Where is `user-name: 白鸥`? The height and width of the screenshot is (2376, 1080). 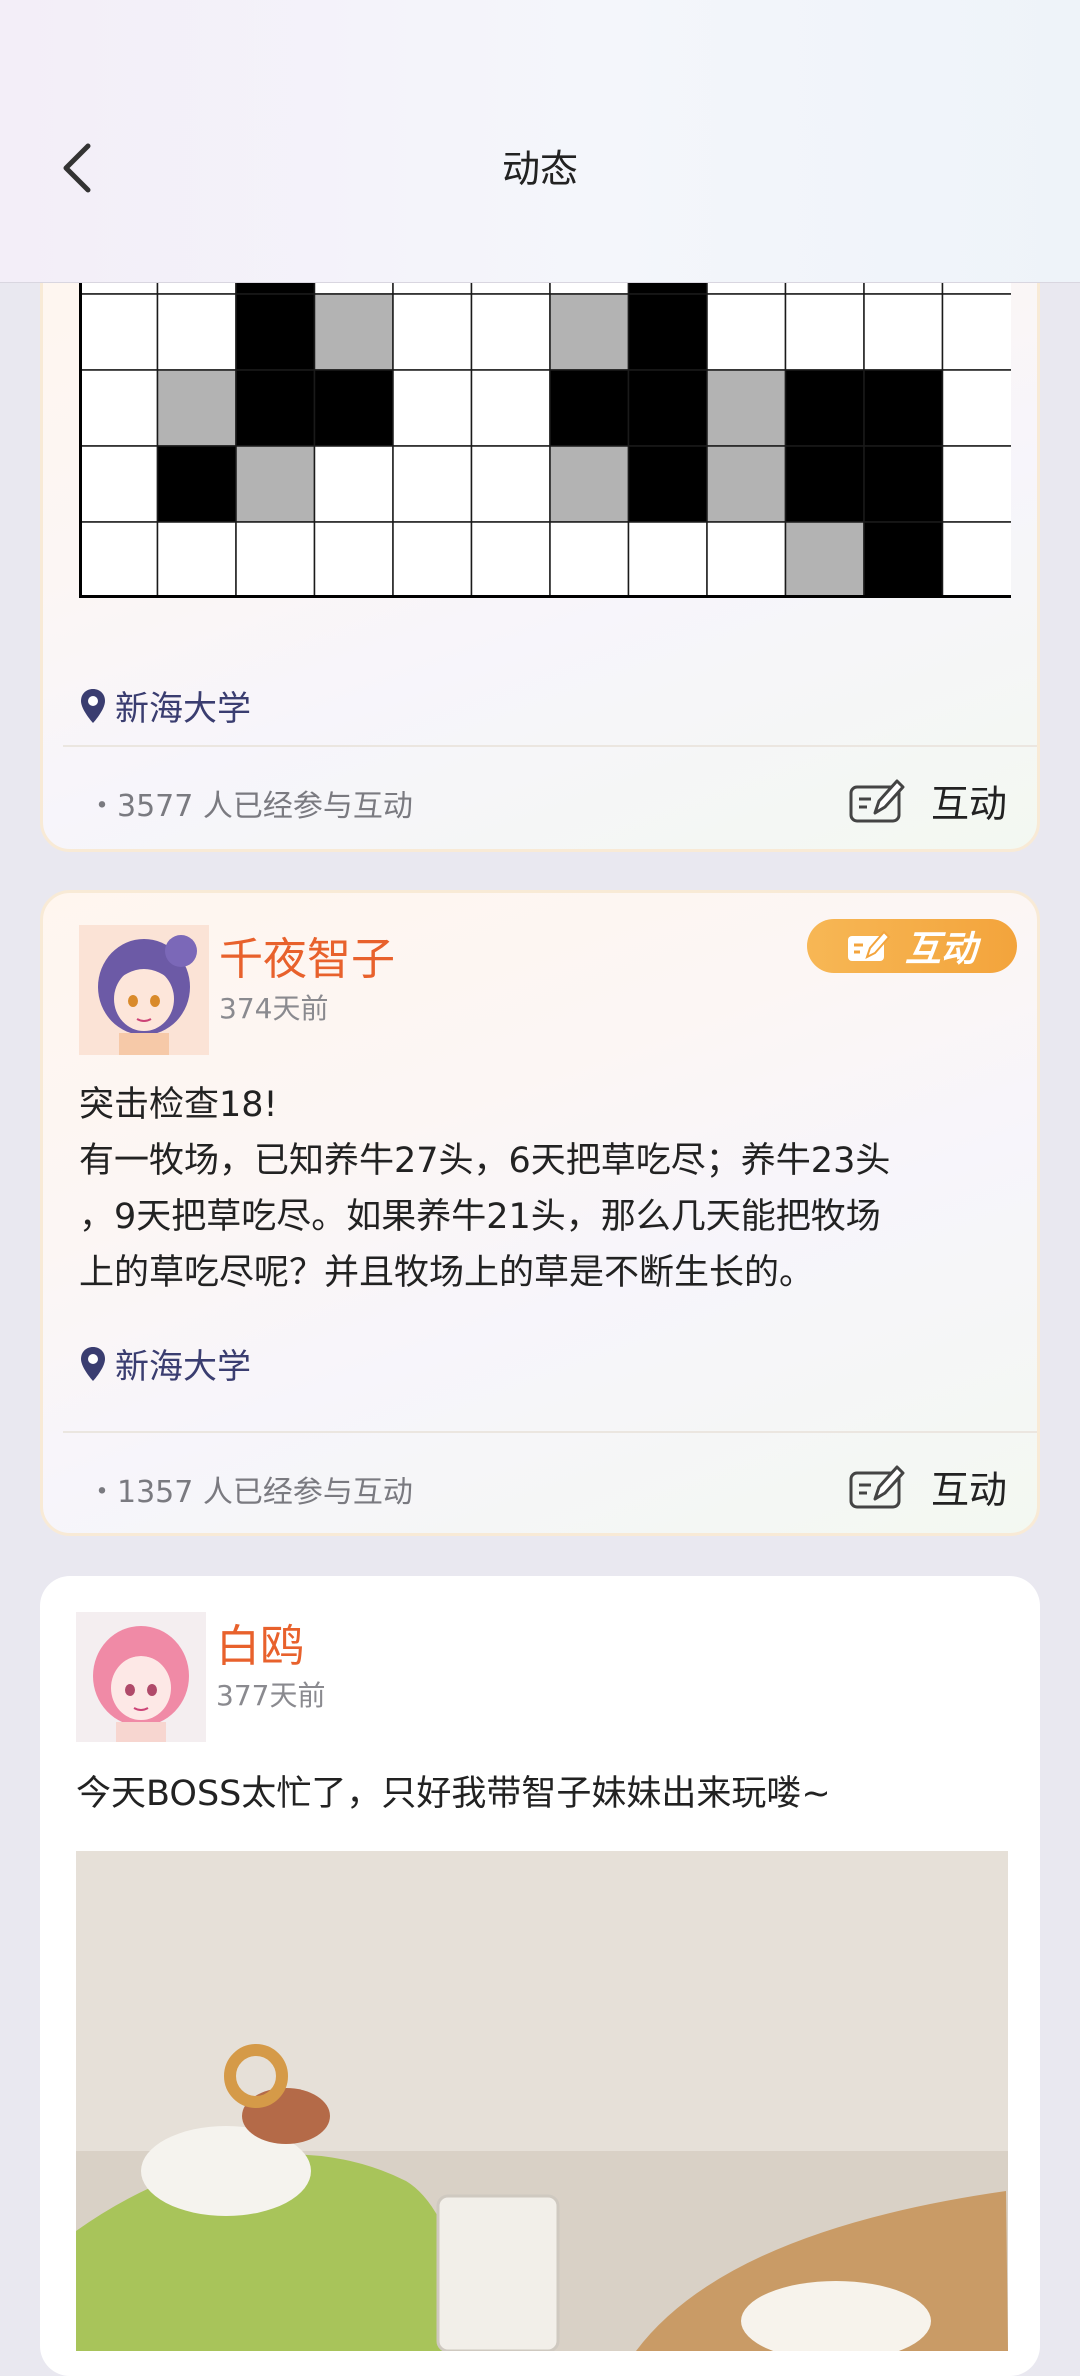 user-name: 白鸥 is located at coordinates (260, 1642).